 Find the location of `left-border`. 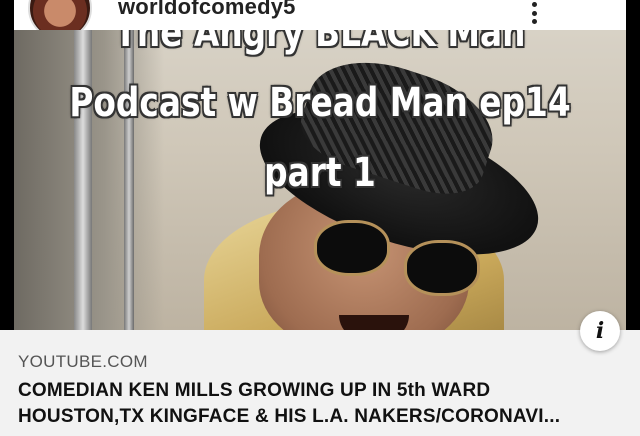

left-border is located at coordinates (7, 165).